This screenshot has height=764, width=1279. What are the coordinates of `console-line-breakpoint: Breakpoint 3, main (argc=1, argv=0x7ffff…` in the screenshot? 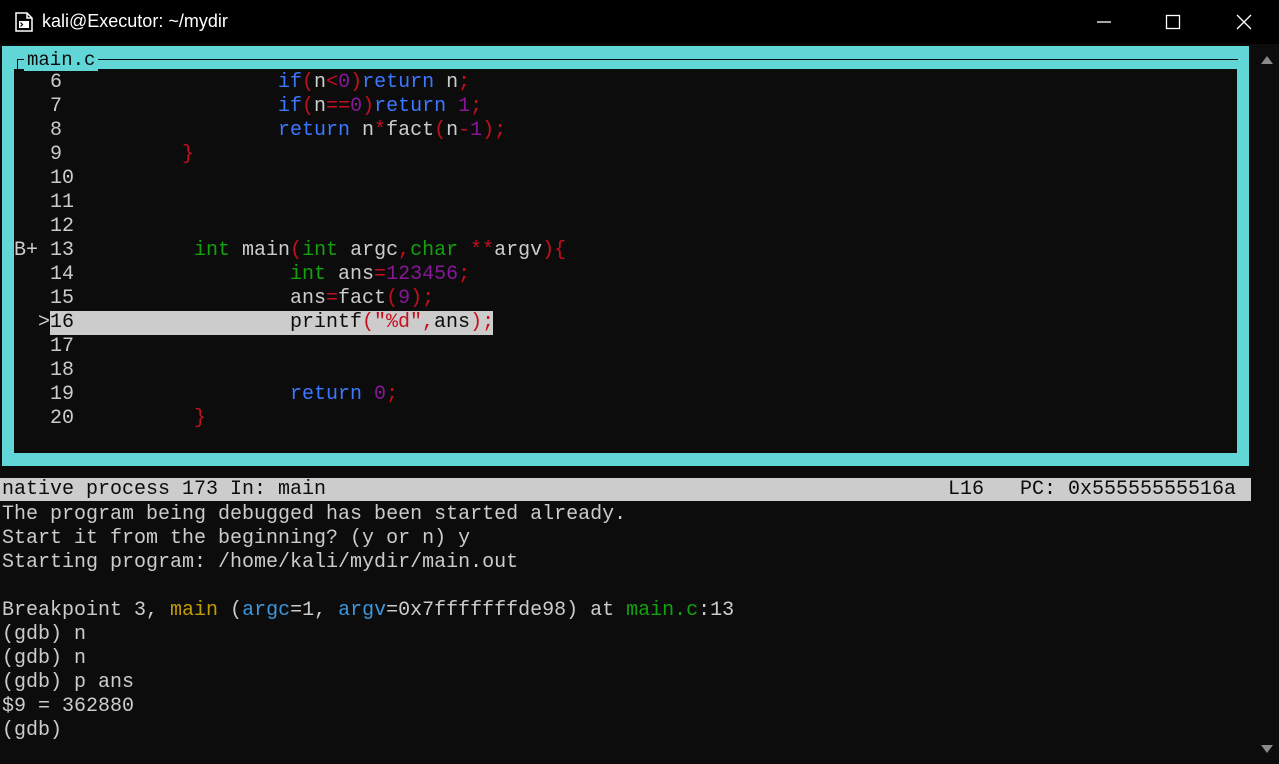 It's located at (368, 610).